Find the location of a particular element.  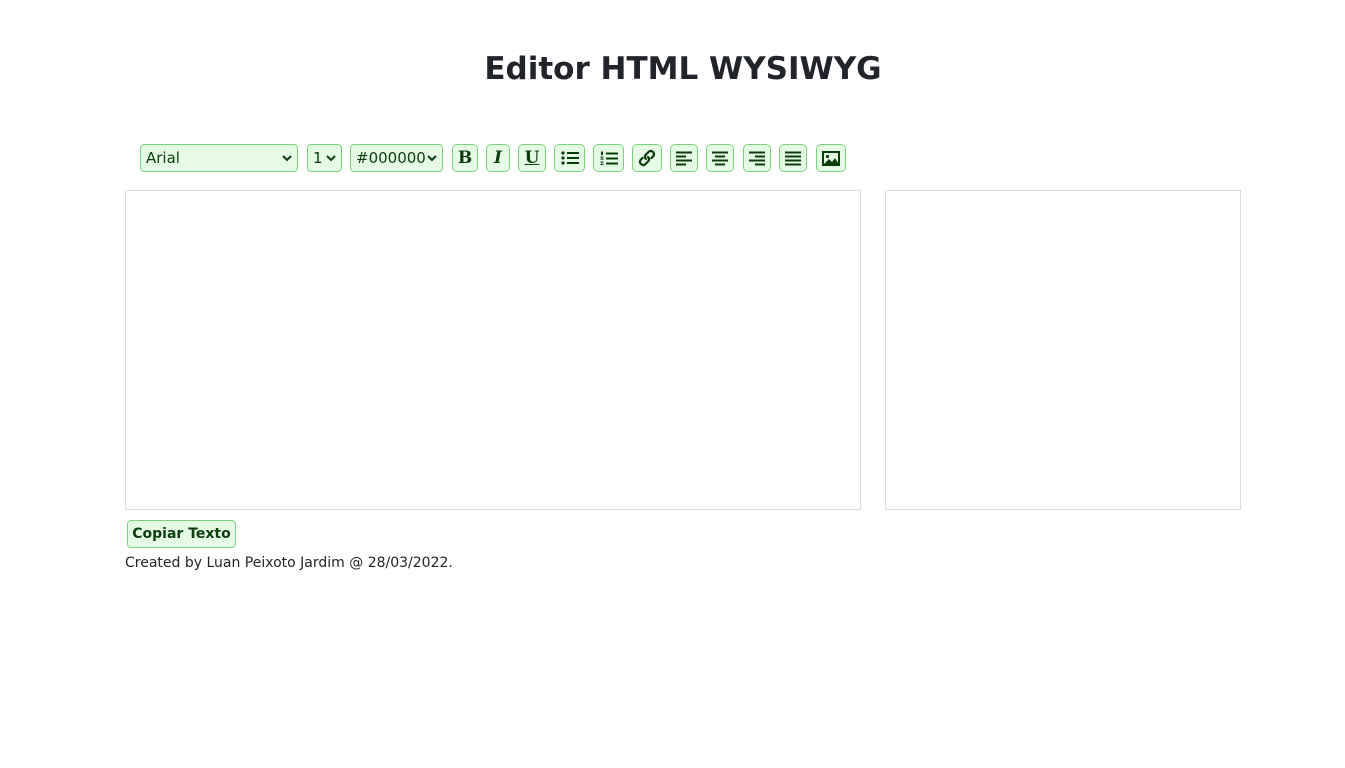

font-color-select: #000000 is located at coordinates (396, 158).